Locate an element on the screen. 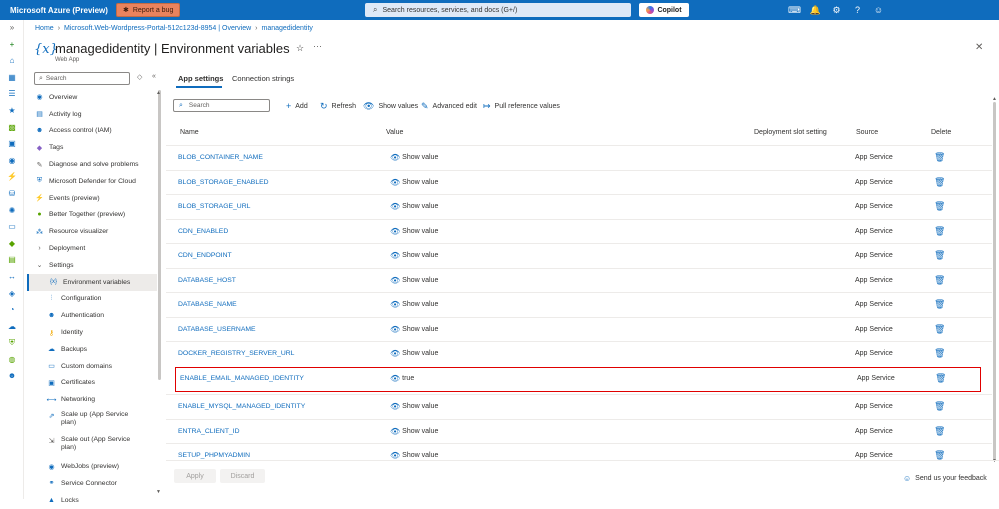 Image resolution: width=999 pixels, height=509 pixels. sidebar-item-activity-log: ▤ Activity log is located at coordinates (92, 114).